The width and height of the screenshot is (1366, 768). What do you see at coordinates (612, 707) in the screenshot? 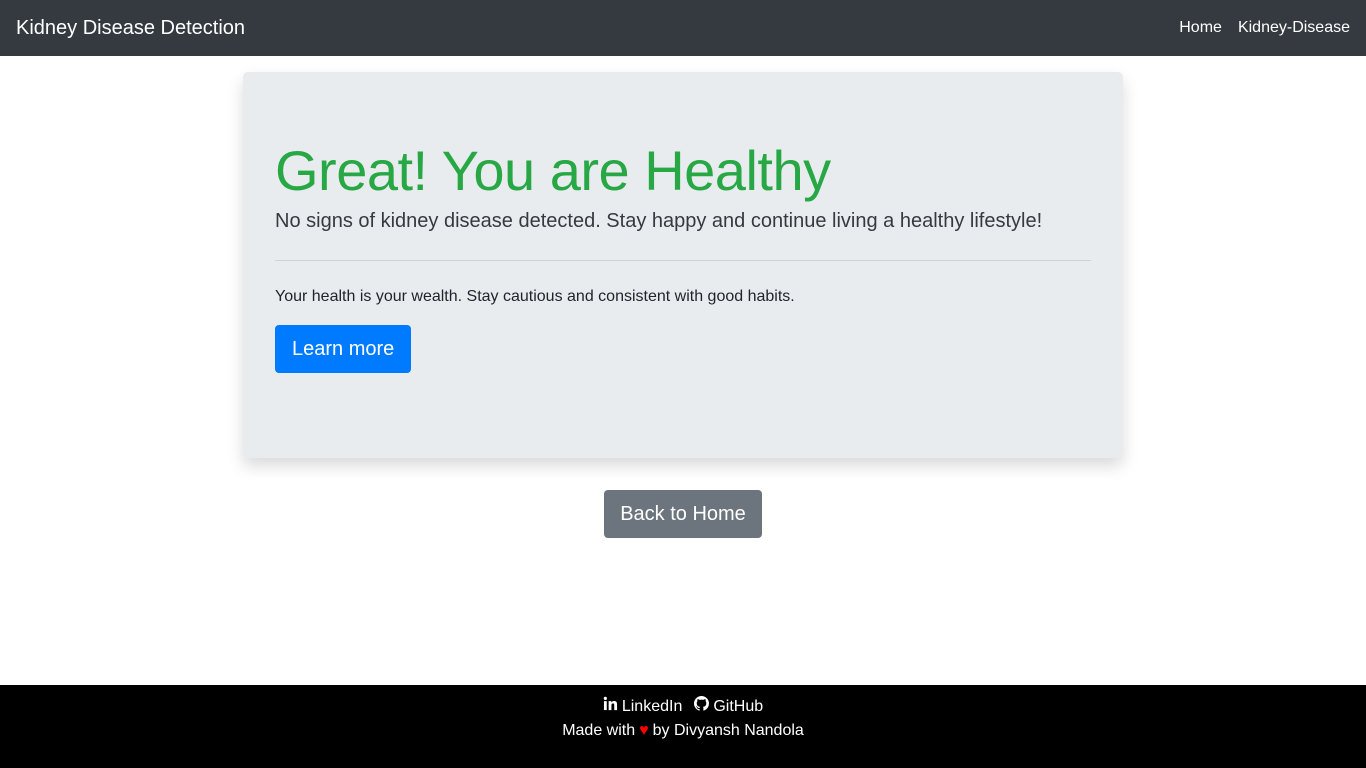
I see `linkedin-icon` at bounding box center [612, 707].